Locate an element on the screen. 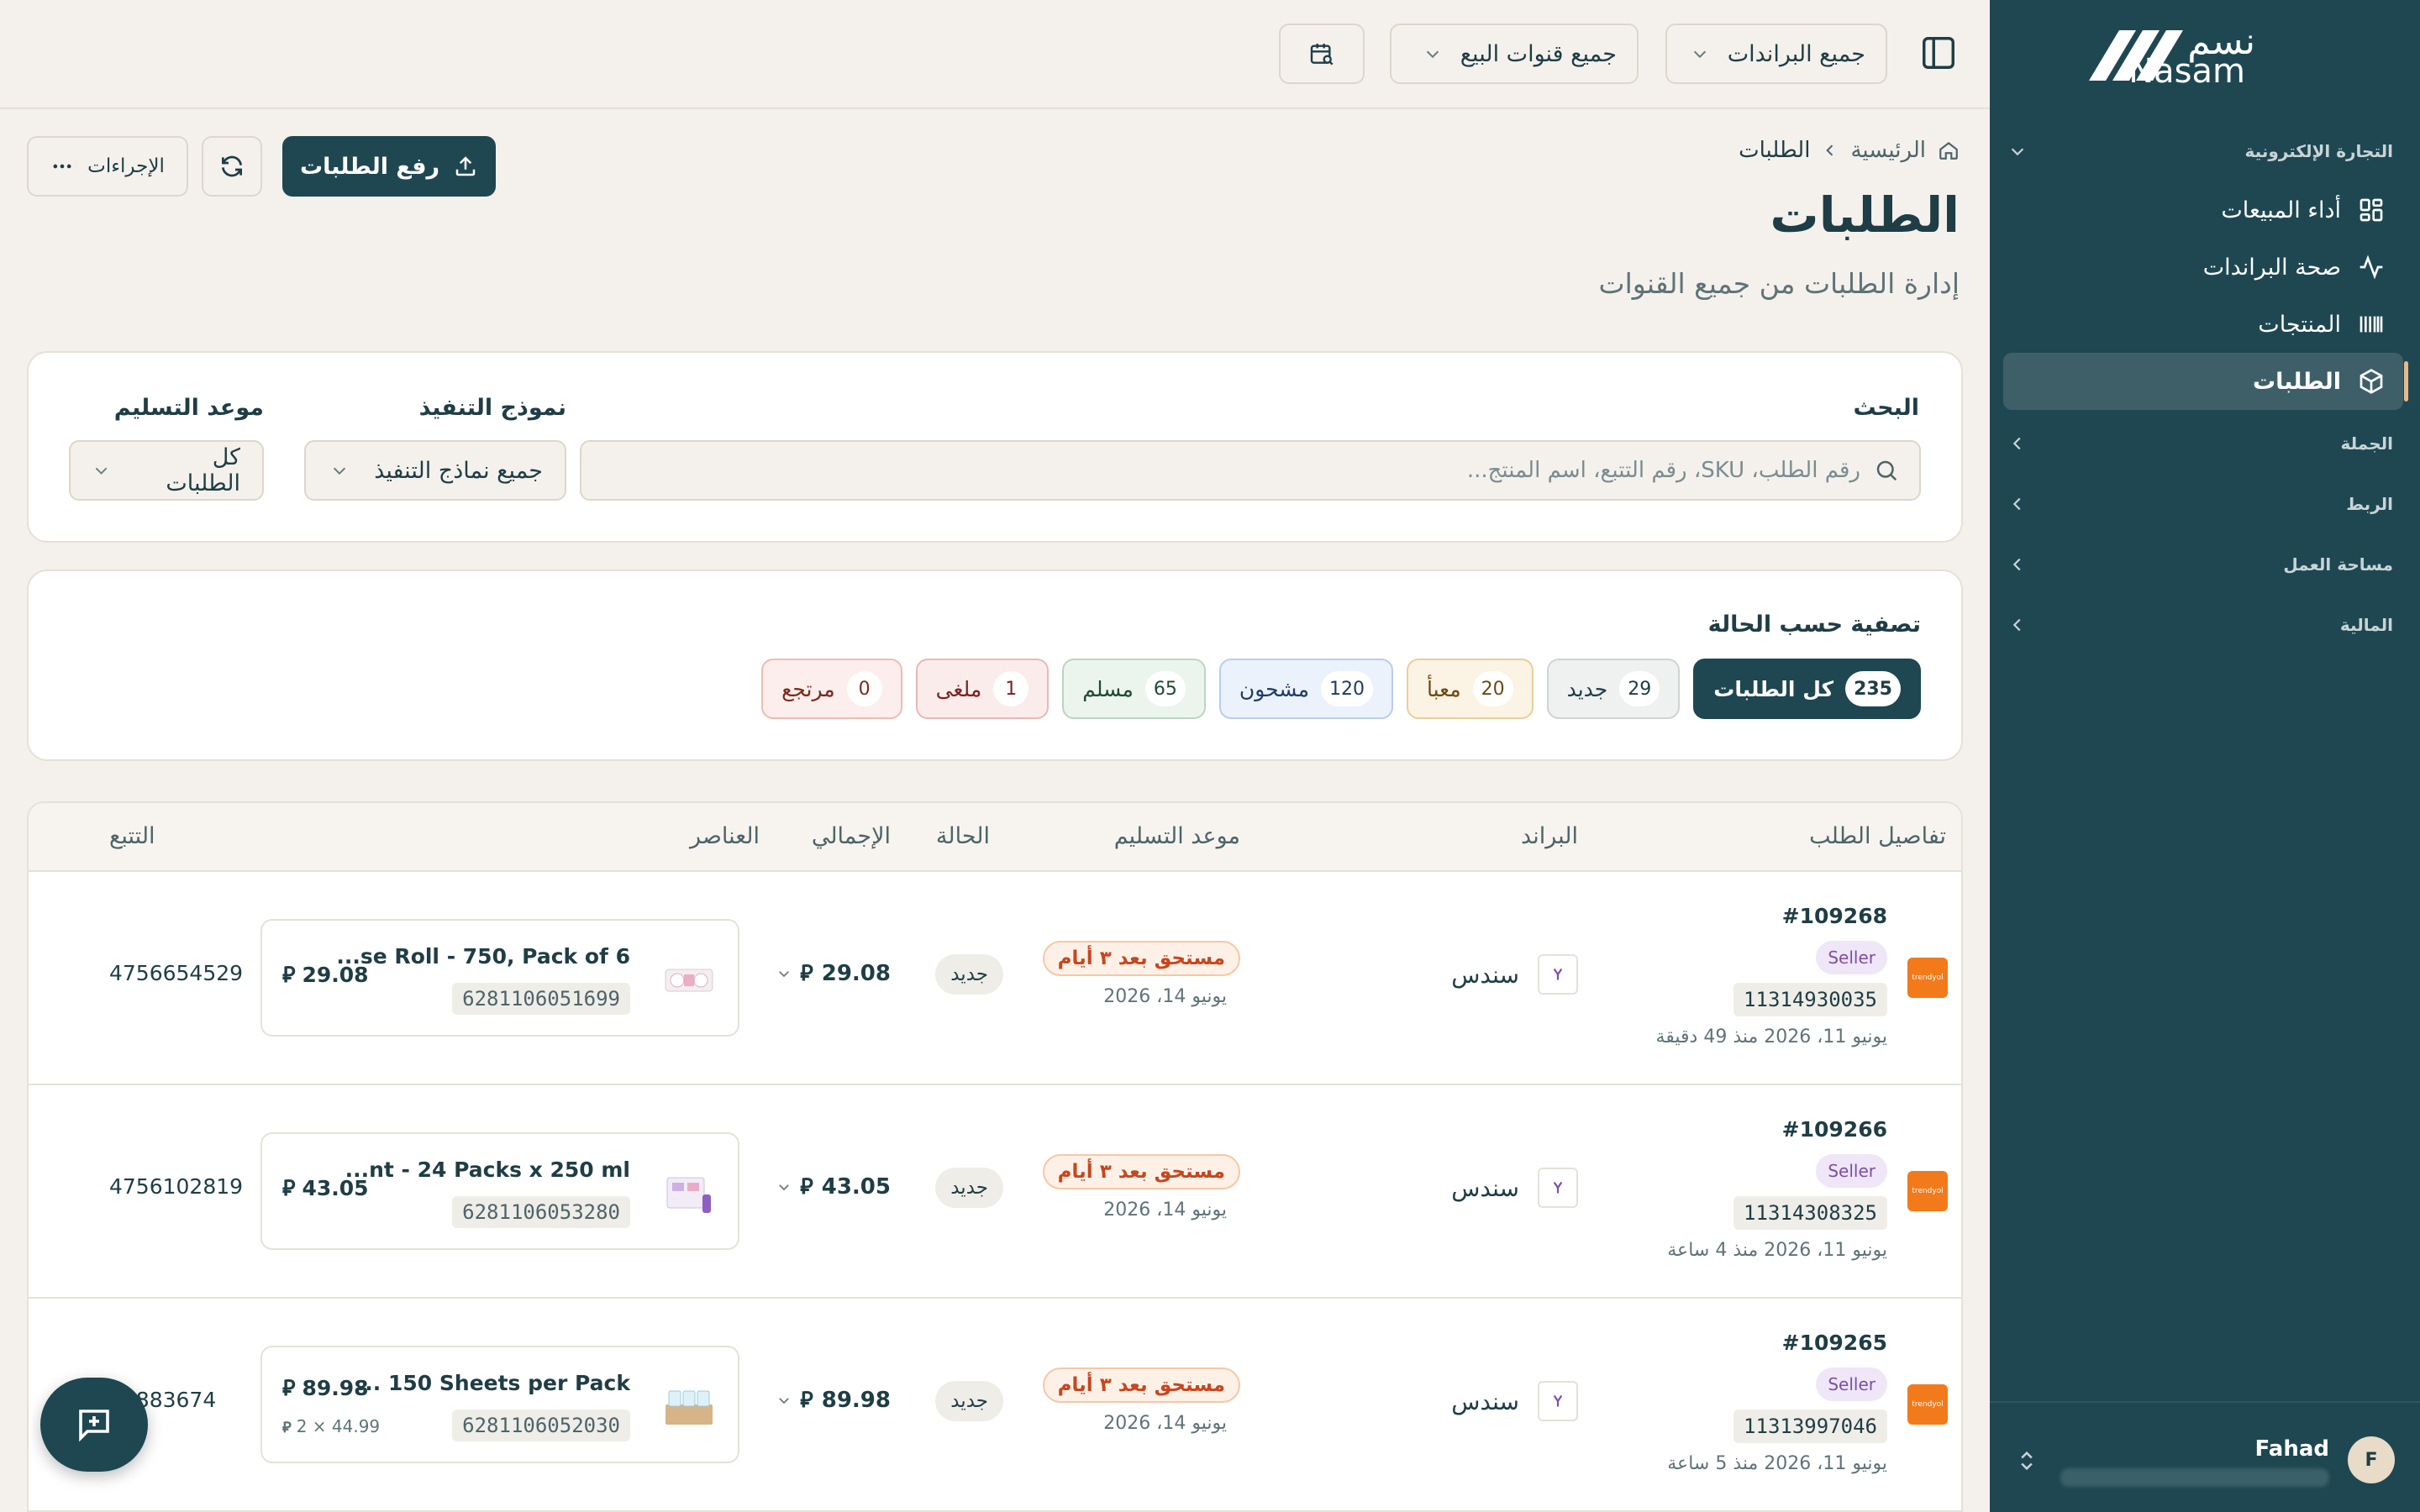  page-title: الطلبات is located at coordinates (1865, 215).